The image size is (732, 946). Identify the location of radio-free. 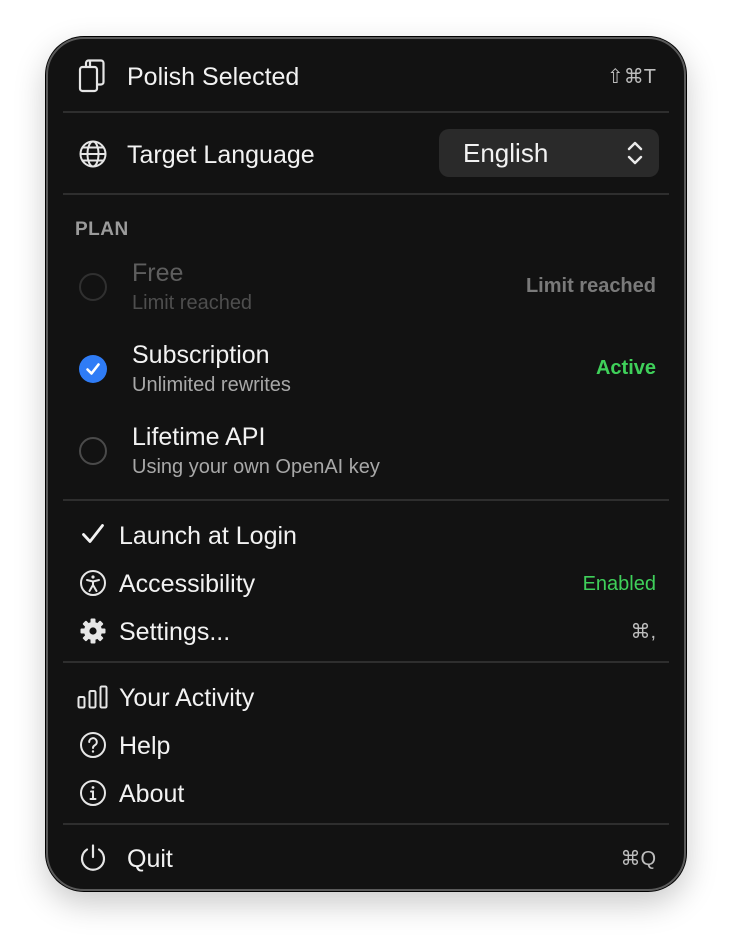
(93, 287).